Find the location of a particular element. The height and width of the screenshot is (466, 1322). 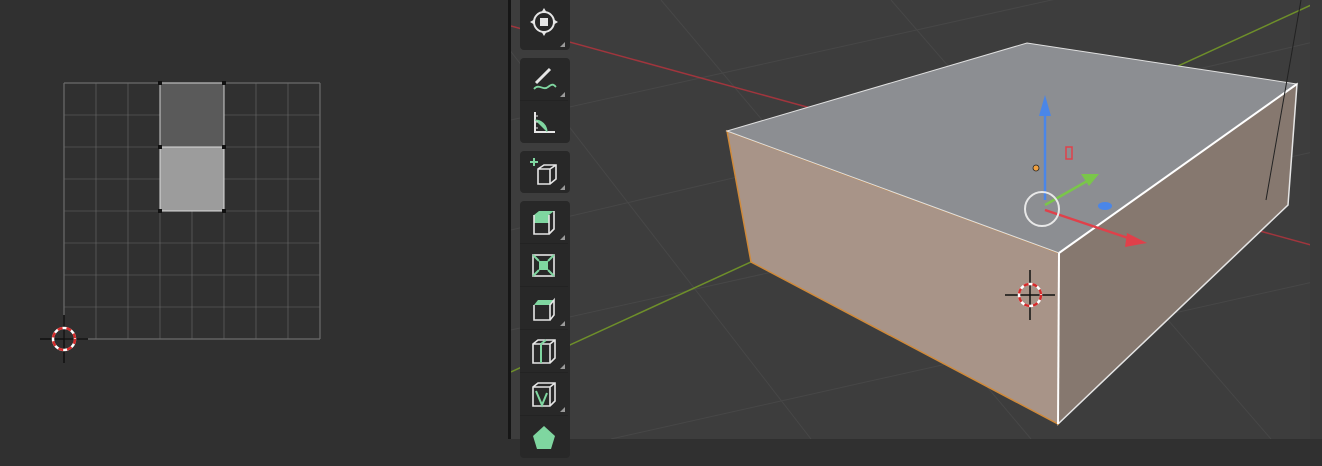

loop-cut-icon is located at coordinates (544, 351).